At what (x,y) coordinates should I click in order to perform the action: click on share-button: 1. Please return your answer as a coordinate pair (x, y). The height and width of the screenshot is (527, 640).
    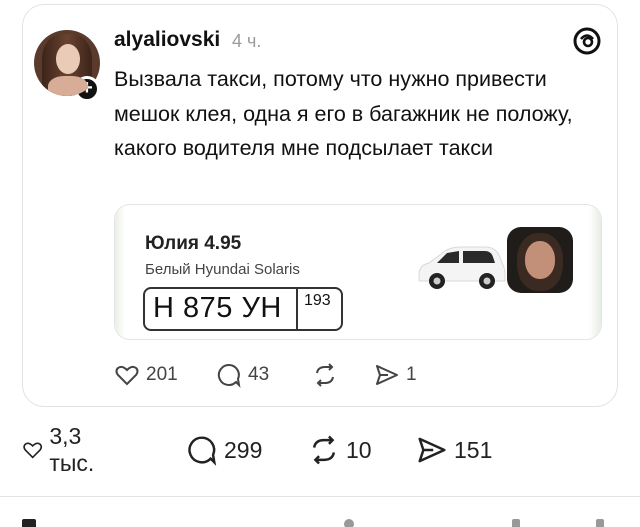
    Looking at the image, I should click on (395, 375).